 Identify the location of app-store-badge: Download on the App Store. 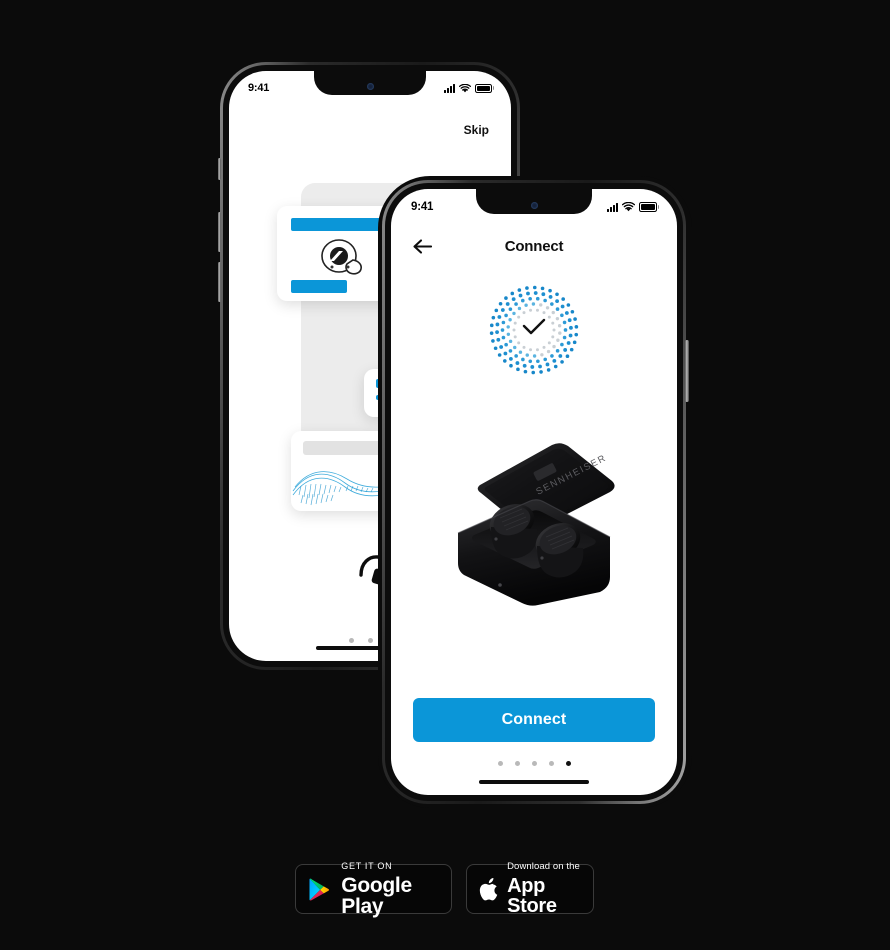
(530, 889).